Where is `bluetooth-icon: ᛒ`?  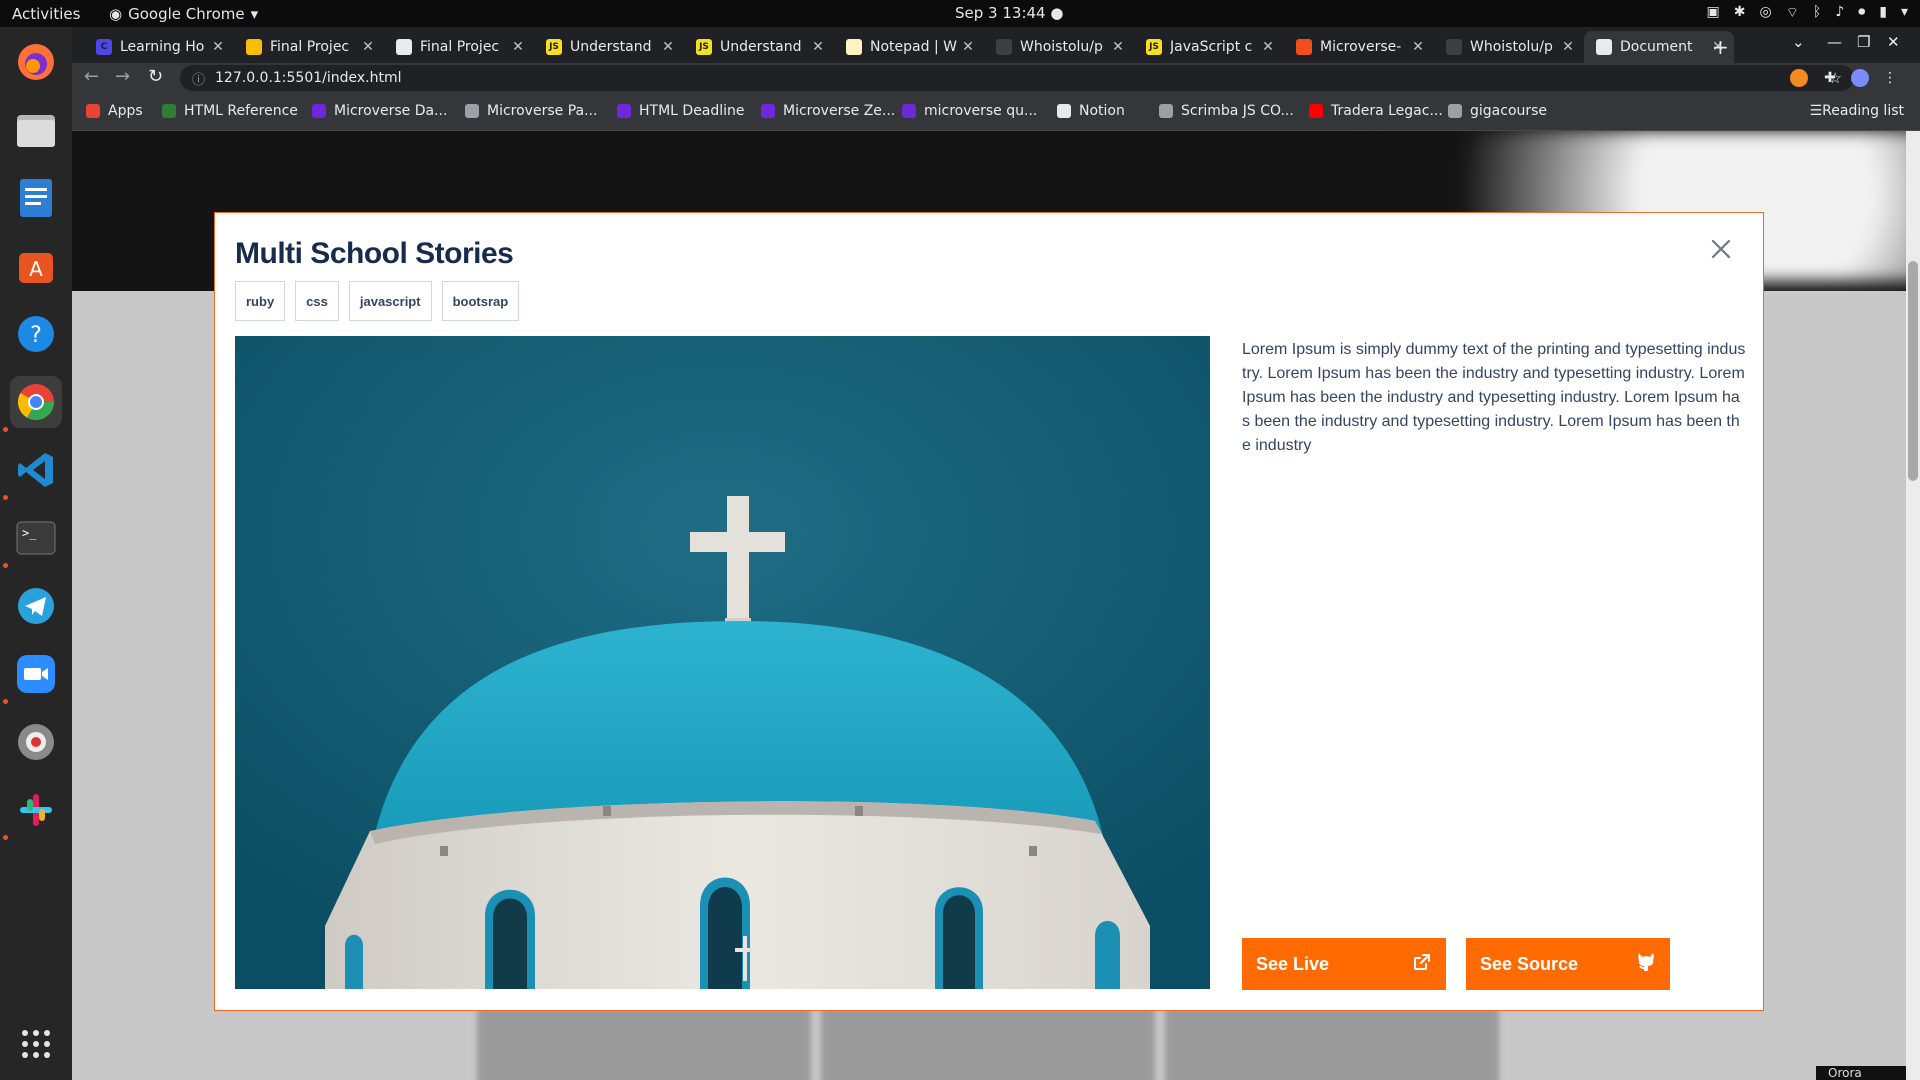
bluetooth-icon: ᛒ is located at coordinates (1817, 13).